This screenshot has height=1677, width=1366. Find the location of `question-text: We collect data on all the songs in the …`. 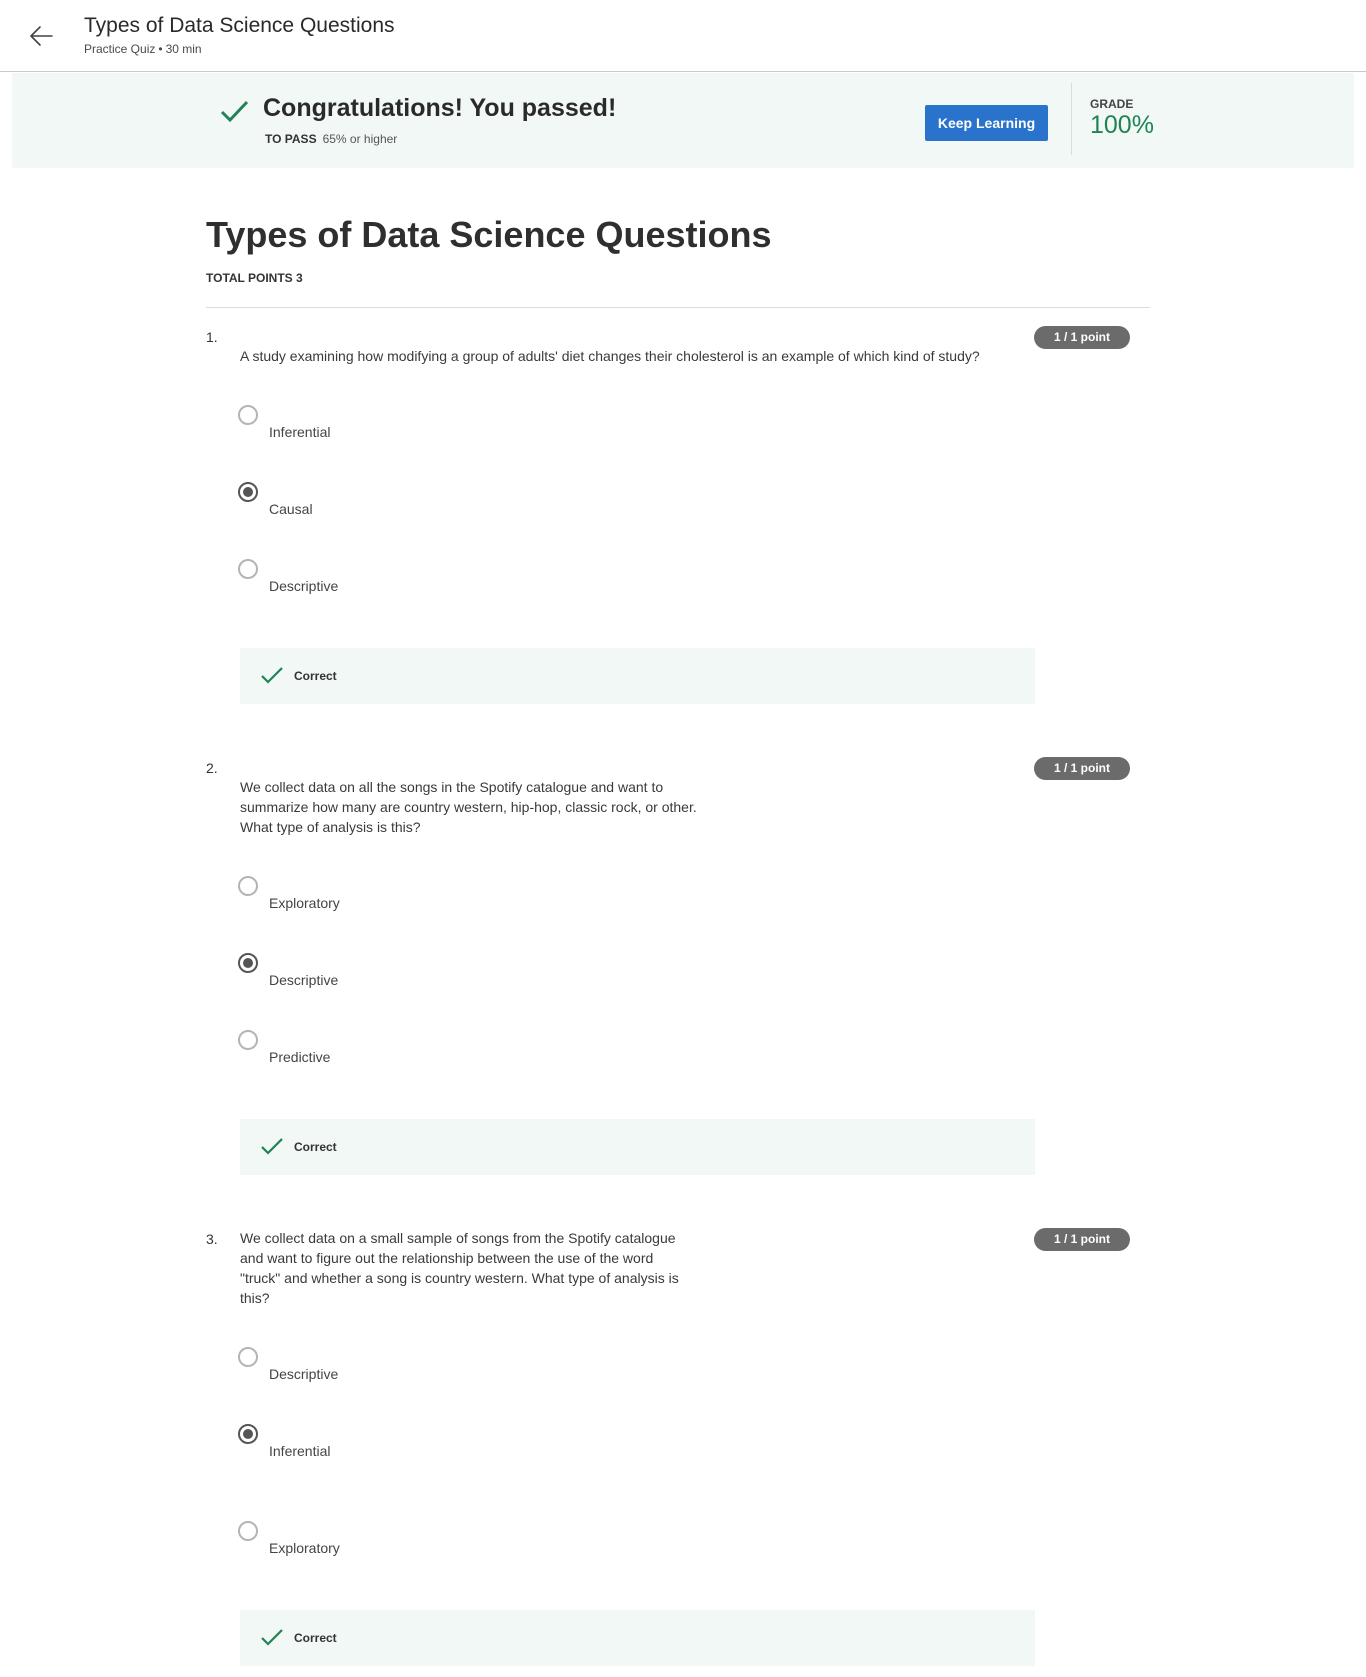

question-text: We collect data on all the songs in the … is located at coordinates (468, 807).